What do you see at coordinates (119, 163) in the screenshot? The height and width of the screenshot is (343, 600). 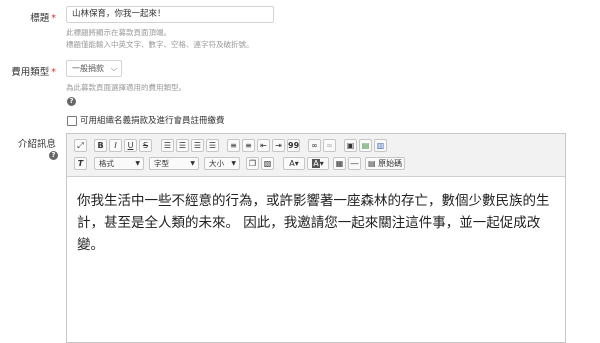 I see `format-dropdown: 格式 ▼` at bounding box center [119, 163].